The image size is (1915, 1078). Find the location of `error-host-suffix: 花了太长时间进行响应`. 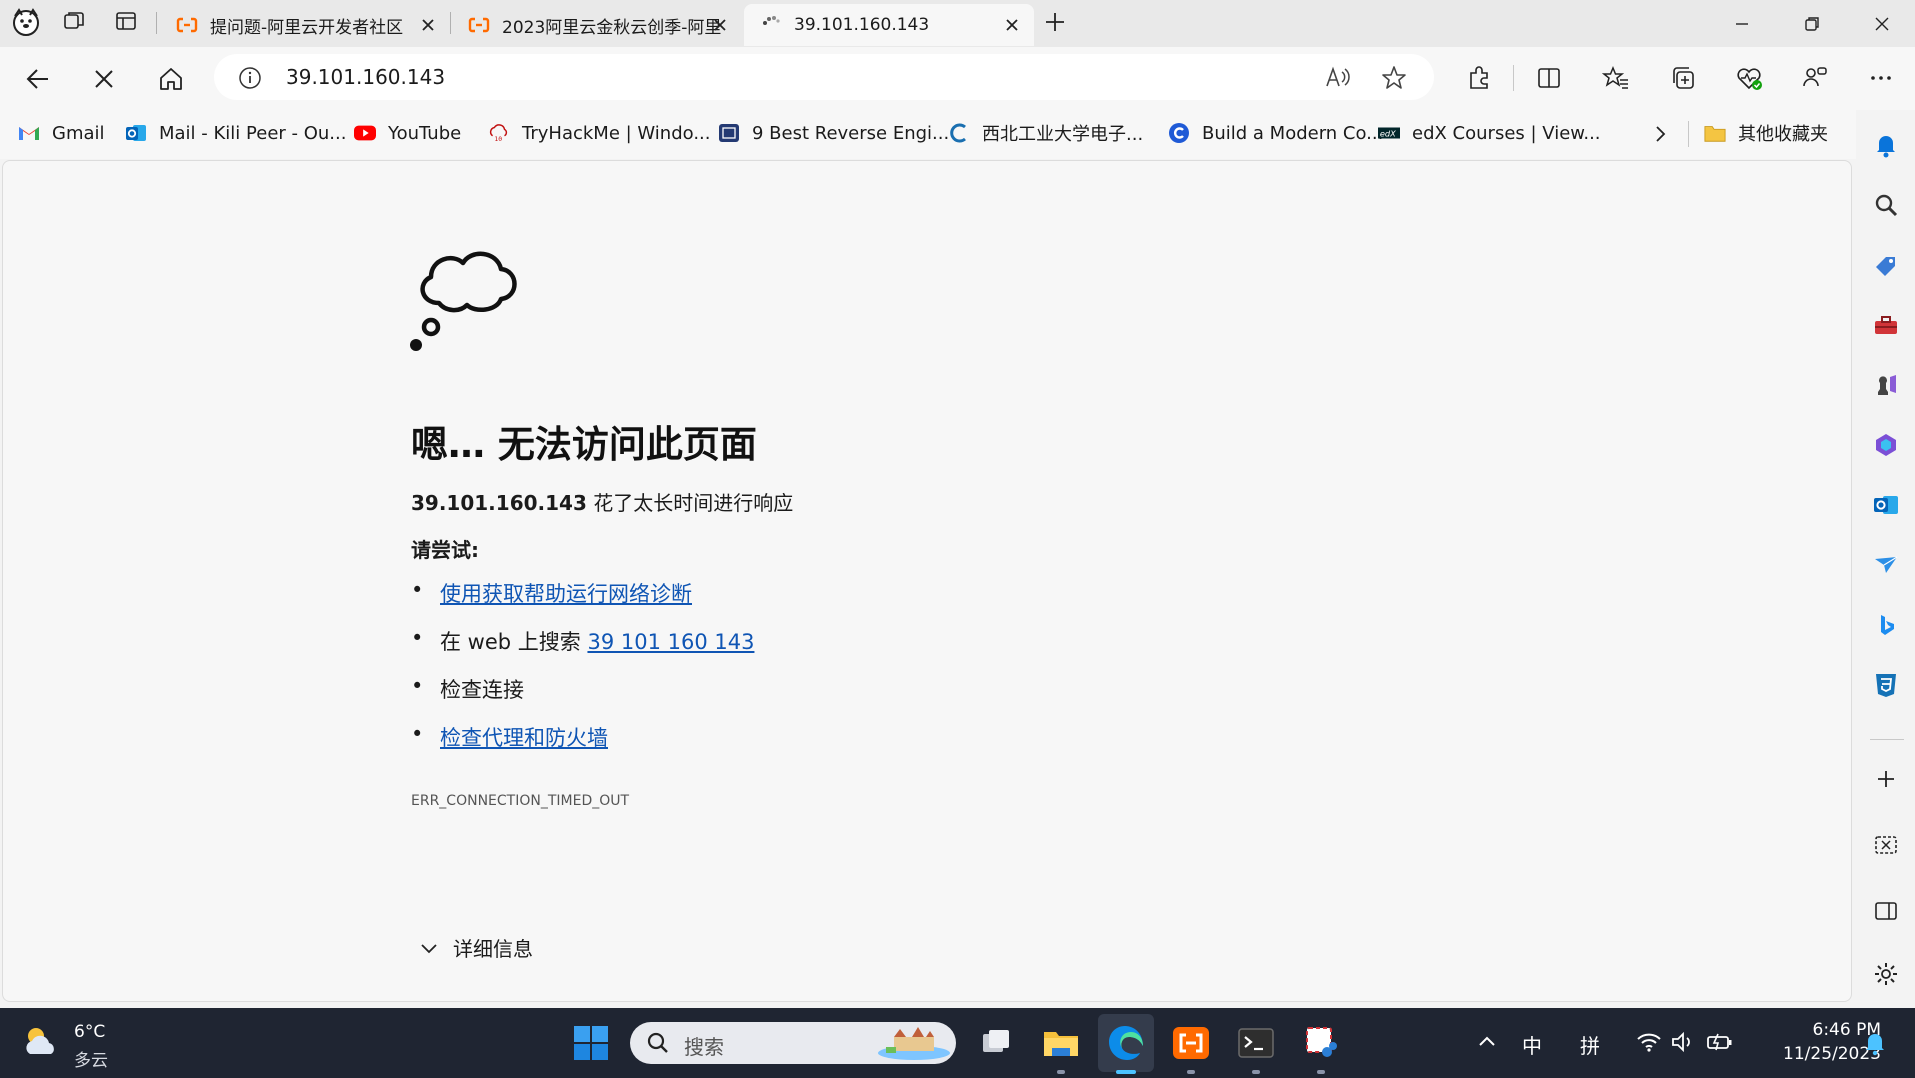

error-host-suffix: 花了太长时间进行响应 is located at coordinates (690, 503).